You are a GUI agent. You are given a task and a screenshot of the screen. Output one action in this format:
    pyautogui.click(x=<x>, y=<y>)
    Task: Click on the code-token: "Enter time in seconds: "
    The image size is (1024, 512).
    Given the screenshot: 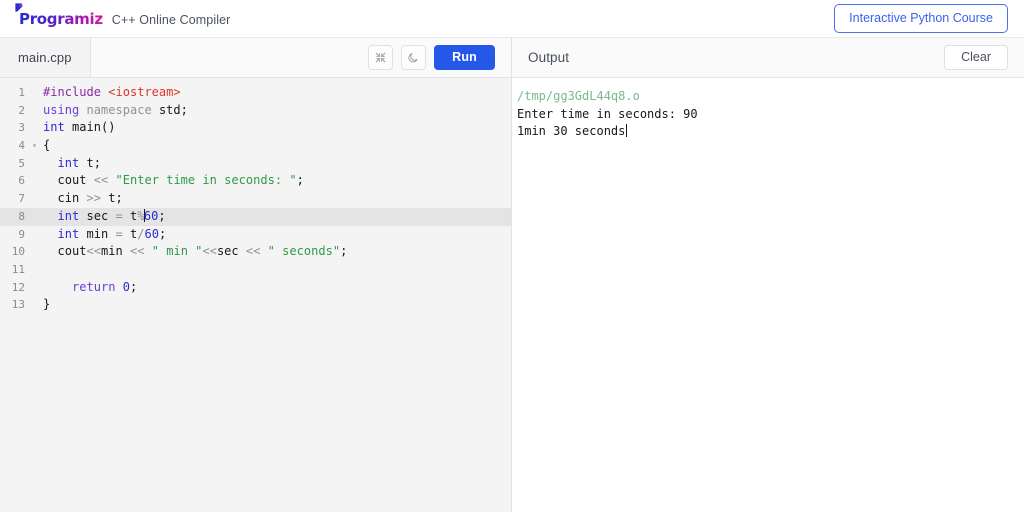 What is the action you would take?
    pyautogui.click(x=206, y=180)
    